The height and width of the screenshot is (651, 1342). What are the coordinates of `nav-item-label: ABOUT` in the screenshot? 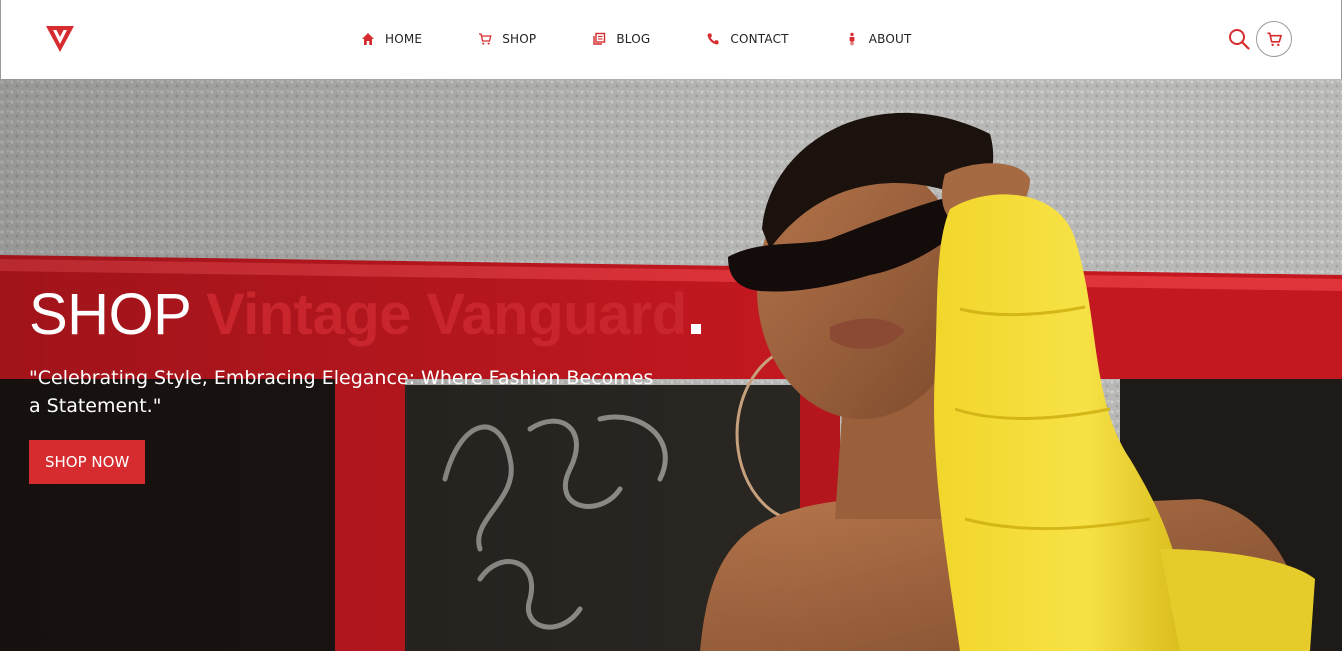 It's located at (890, 39).